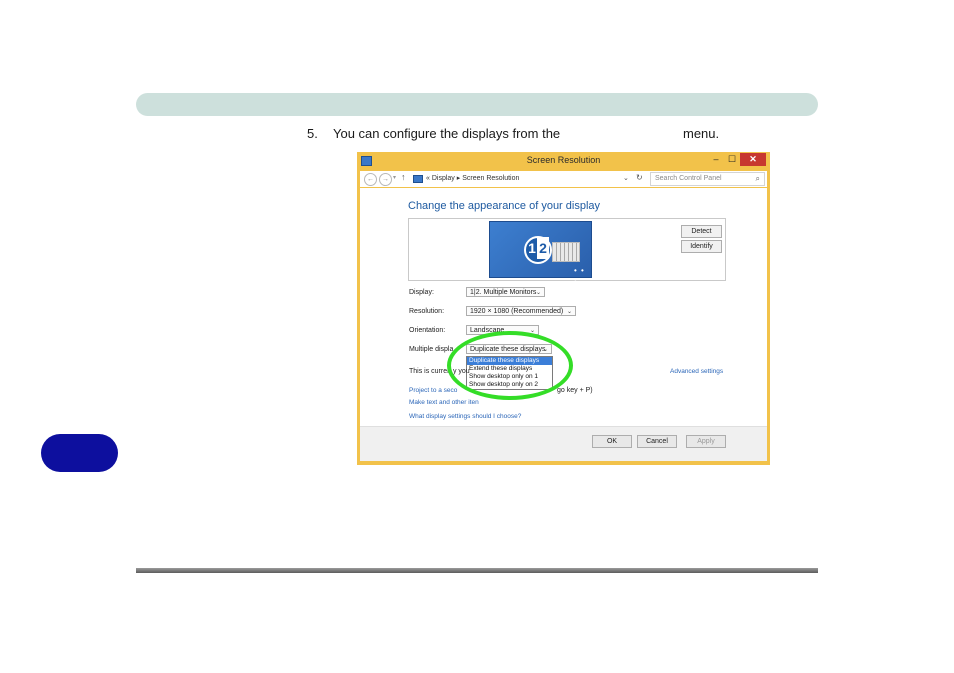 The height and width of the screenshot is (673, 954). What do you see at coordinates (612, 441) in the screenshot?
I see `ok-button: OK` at bounding box center [612, 441].